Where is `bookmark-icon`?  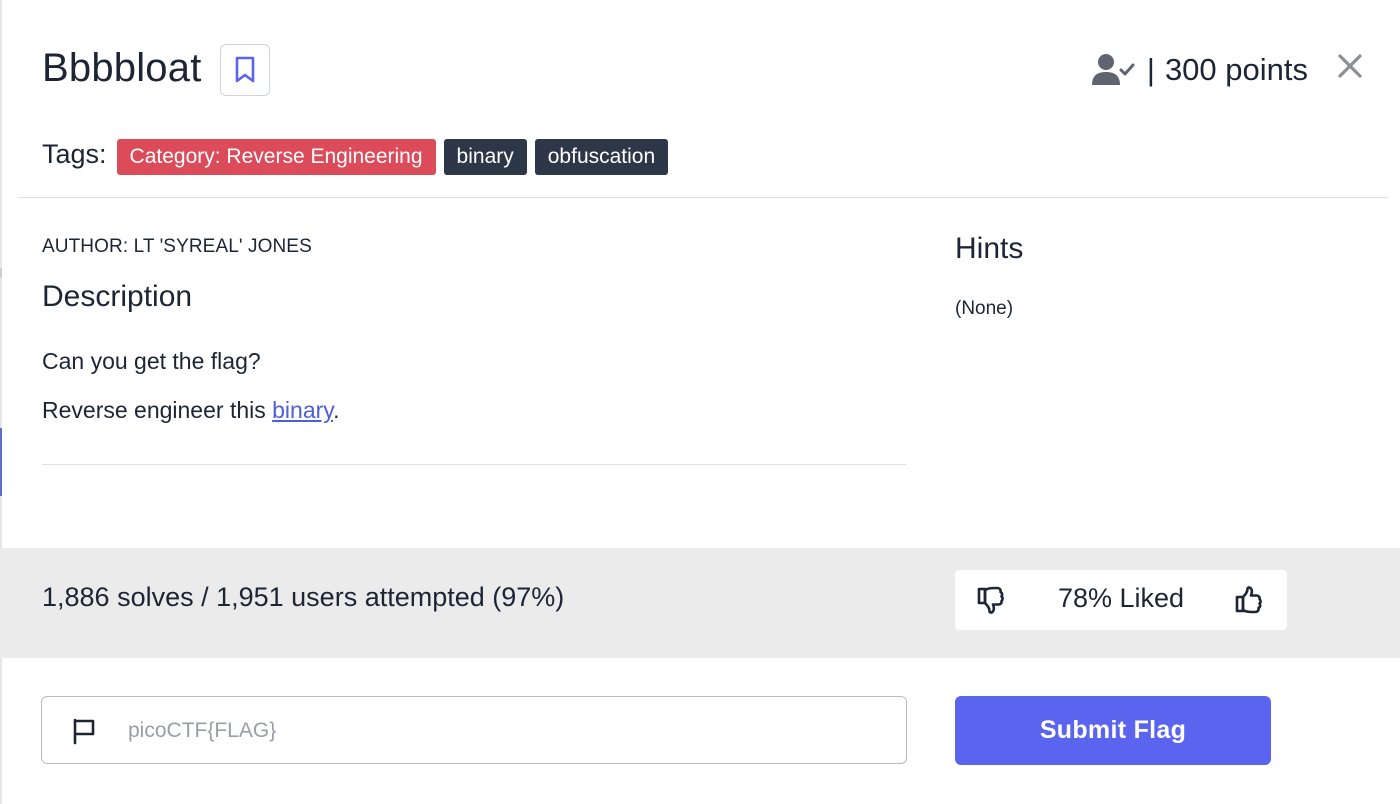 bookmark-icon is located at coordinates (245, 69).